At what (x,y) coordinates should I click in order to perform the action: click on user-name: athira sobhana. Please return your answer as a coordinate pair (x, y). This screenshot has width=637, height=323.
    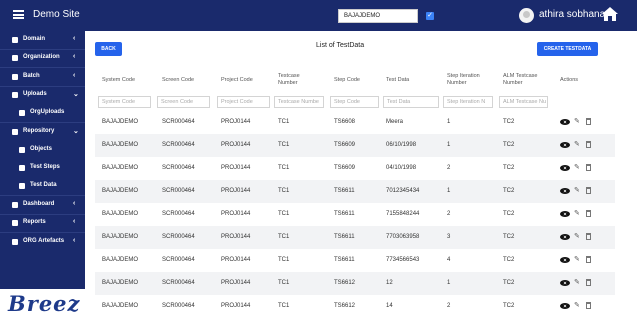
    Looking at the image, I should click on (572, 14).